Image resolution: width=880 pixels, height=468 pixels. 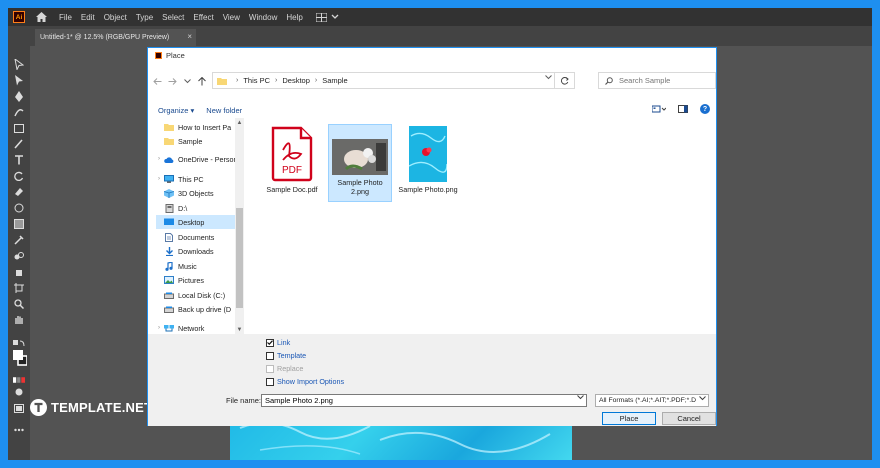 What do you see at coordinates (19, 64) in the screenshot?
I see `selection-tool-icon` at bounding box center [19, 64].